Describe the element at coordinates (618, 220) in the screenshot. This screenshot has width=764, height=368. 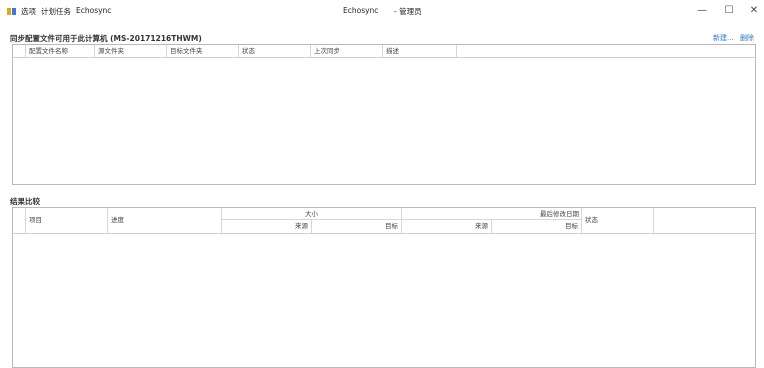
I see `col-result-status: 状态` at that location.